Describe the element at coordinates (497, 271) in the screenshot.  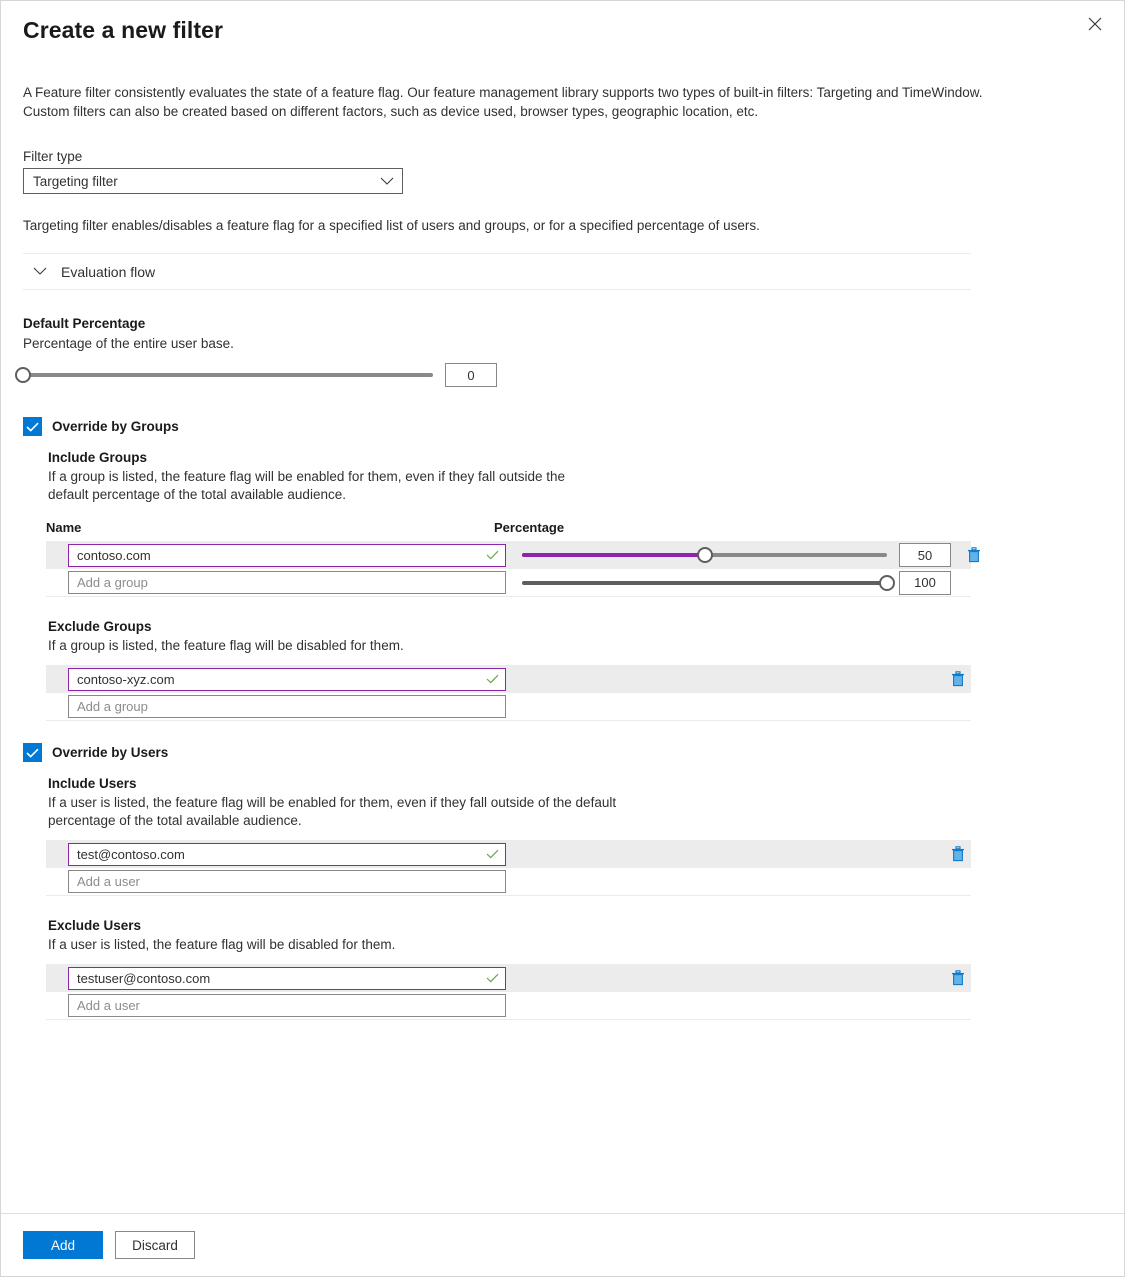
I see `evaluation-flow-toggle: Evaluation flow` at that location.